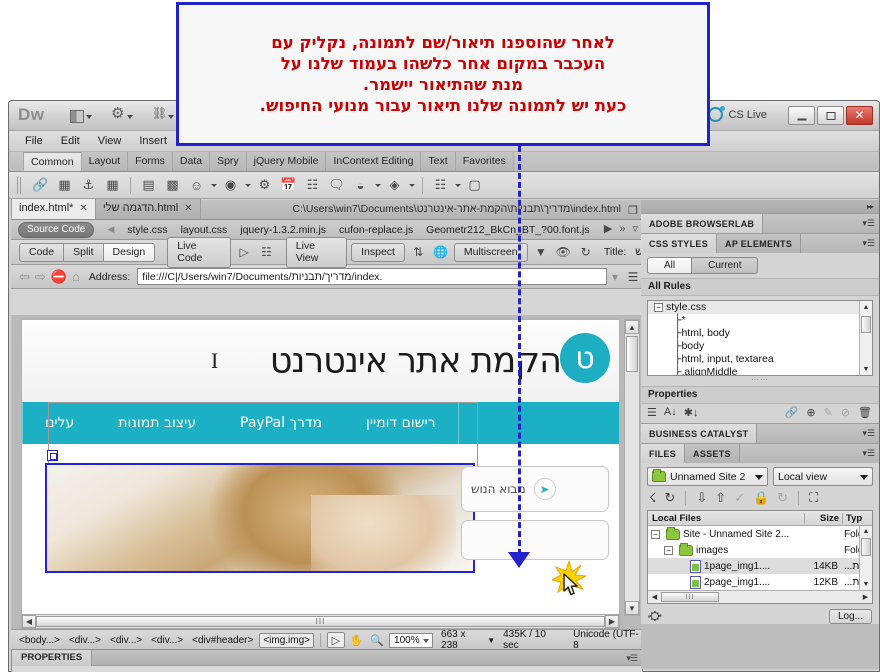 The height and width of the screenshot is (672, 880). What do you see at coordinates (376, 230) in the screenshot?
I see `related-file-cufon: cufon-replace.js` at bounding box center [376, 230].